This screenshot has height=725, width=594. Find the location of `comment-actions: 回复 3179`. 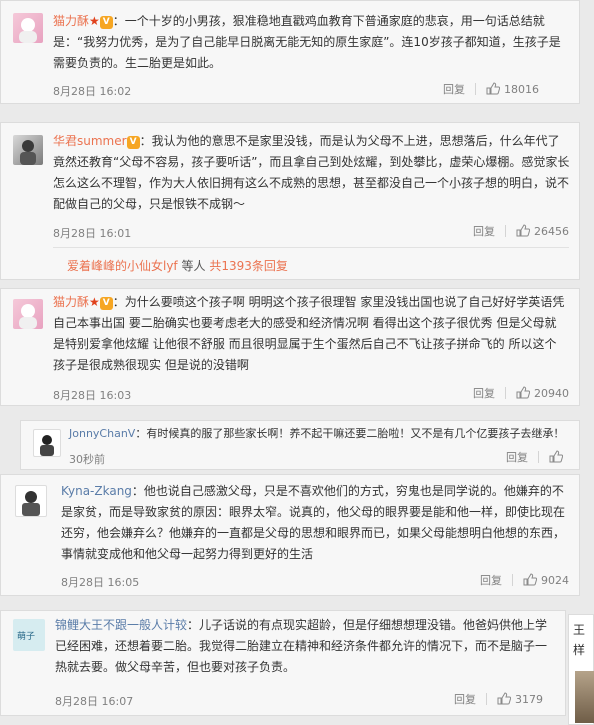

comment-actions: 回复 3179 is located at coordinates (498, 699).